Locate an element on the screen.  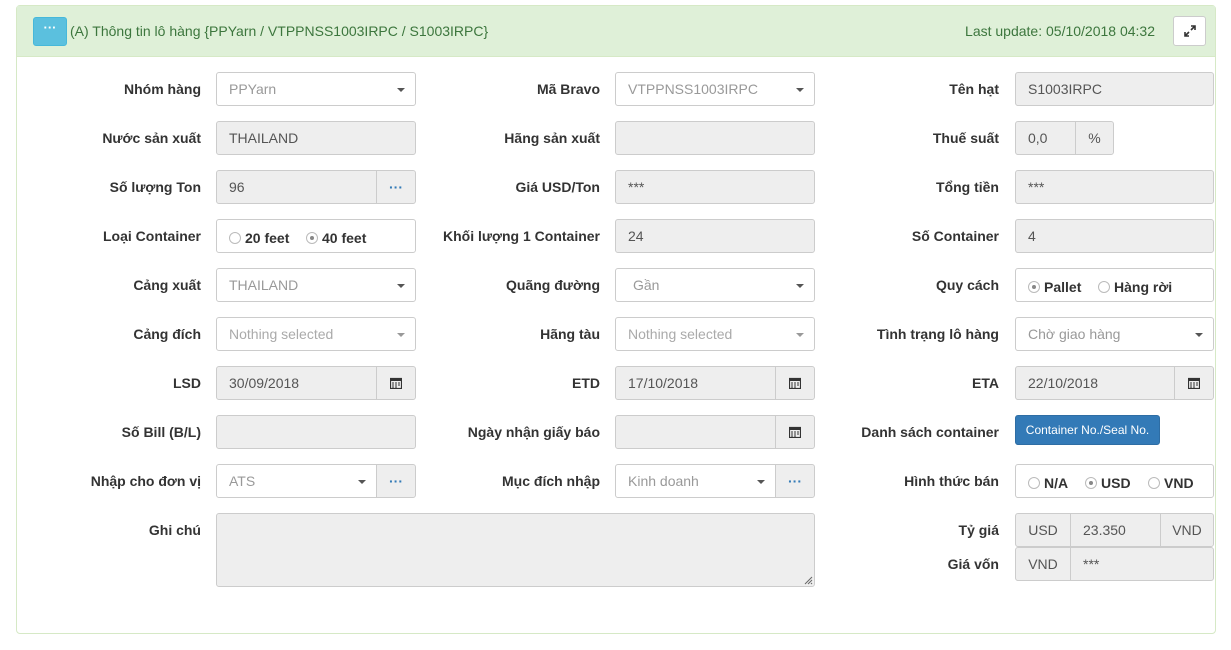
expand-button is located at coordinates (1189, 31).